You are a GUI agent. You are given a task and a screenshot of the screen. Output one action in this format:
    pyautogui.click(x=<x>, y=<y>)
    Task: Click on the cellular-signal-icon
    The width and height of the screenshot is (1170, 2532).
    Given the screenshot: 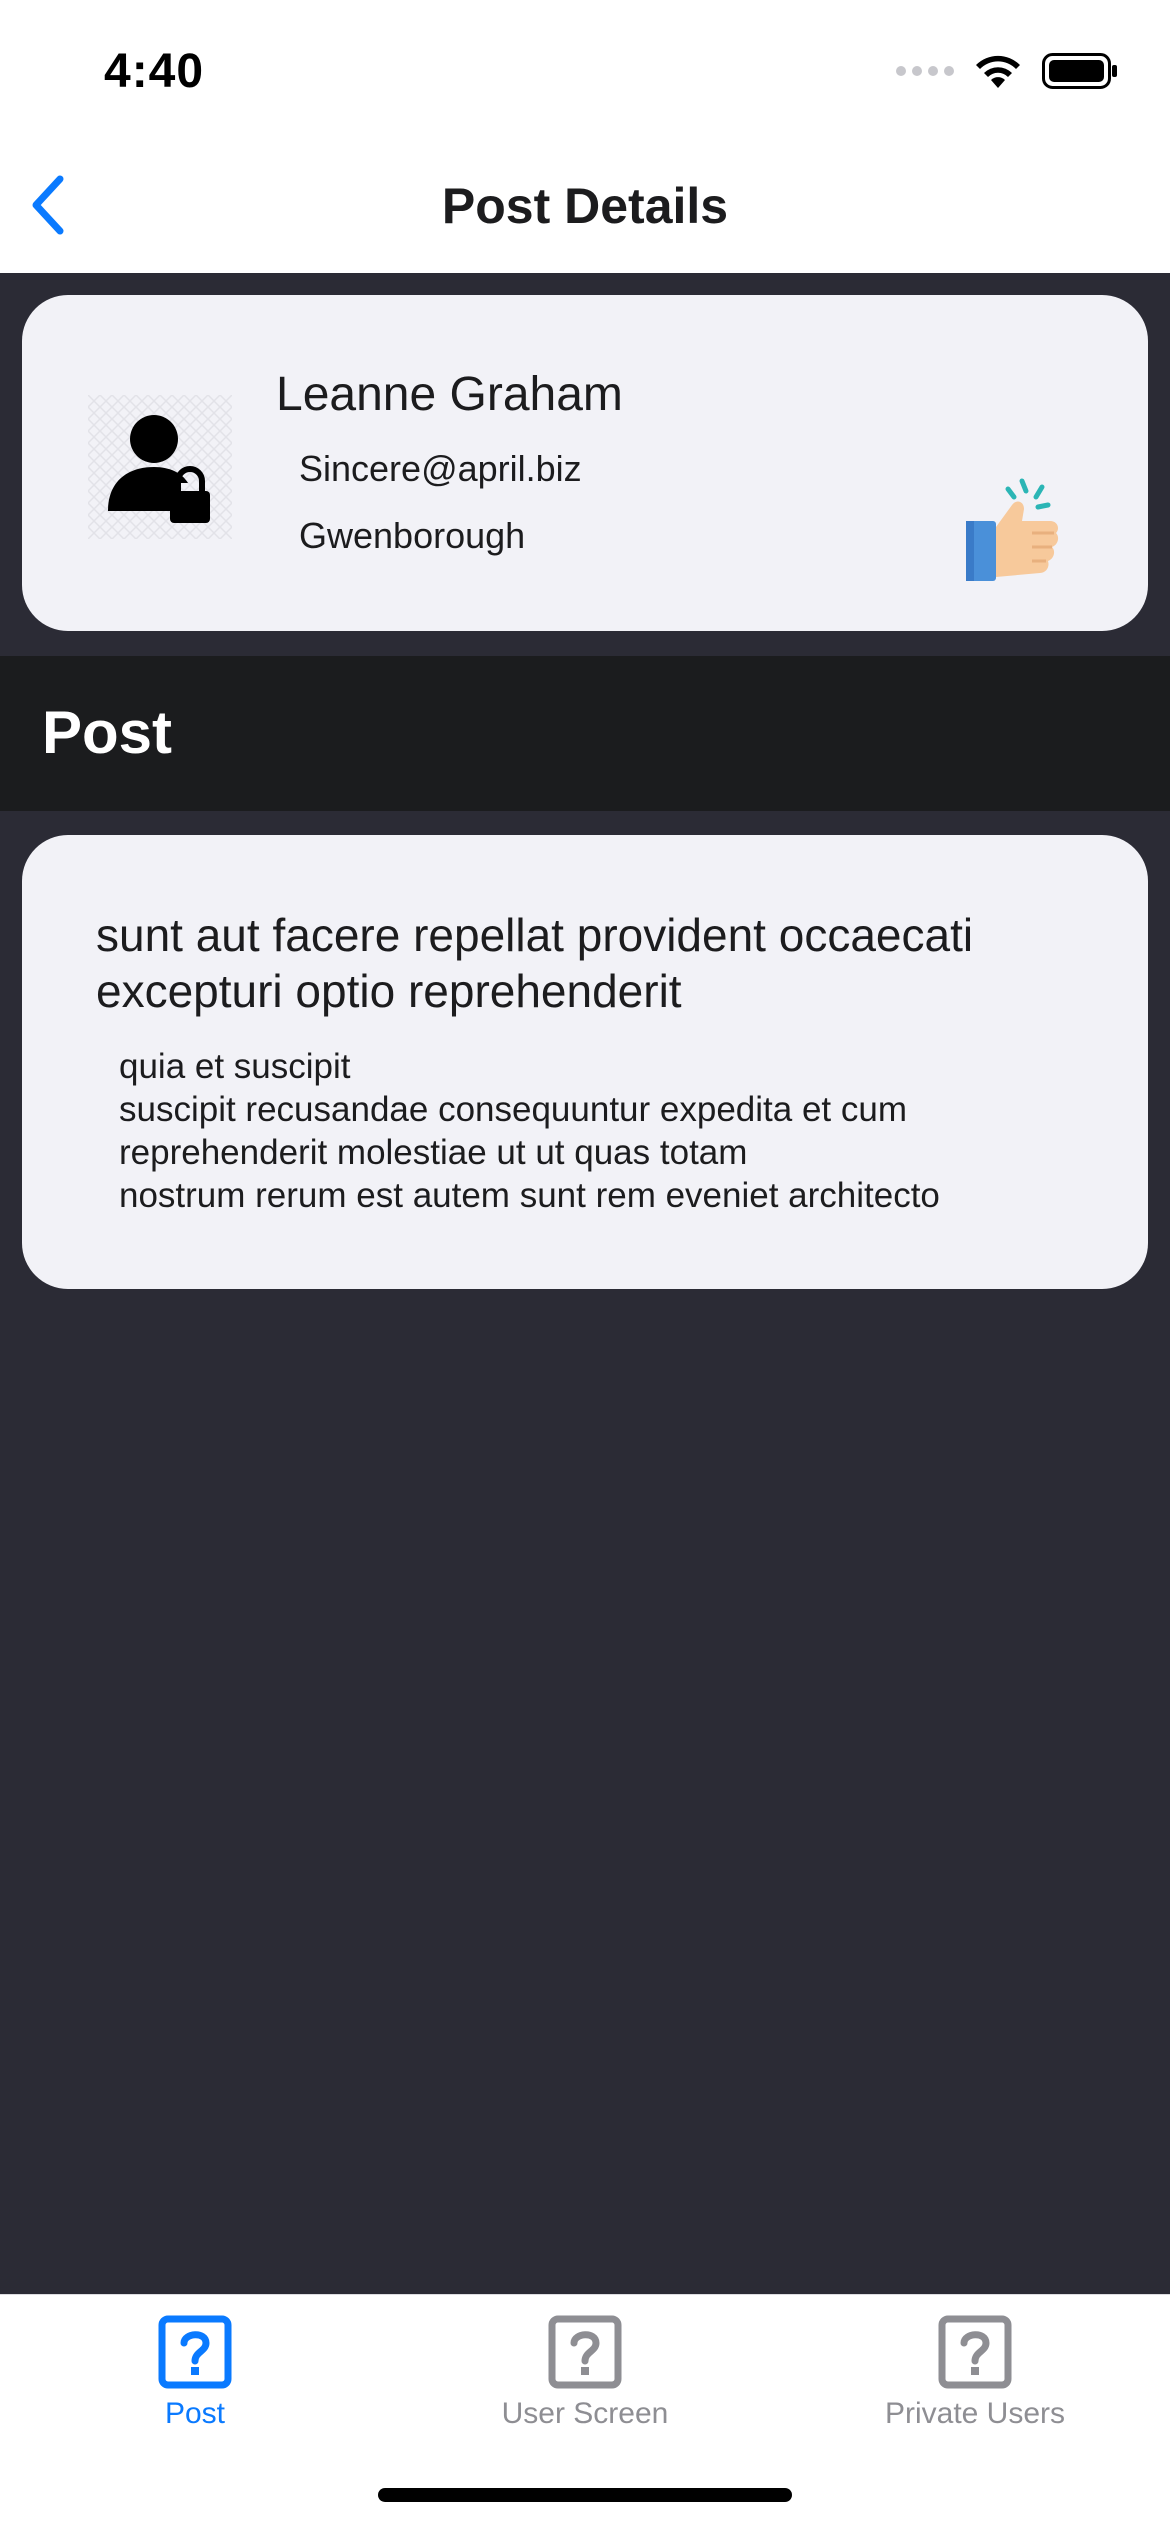 What is the action you would take?
    pyautogui.click(x=925, y=71)
    